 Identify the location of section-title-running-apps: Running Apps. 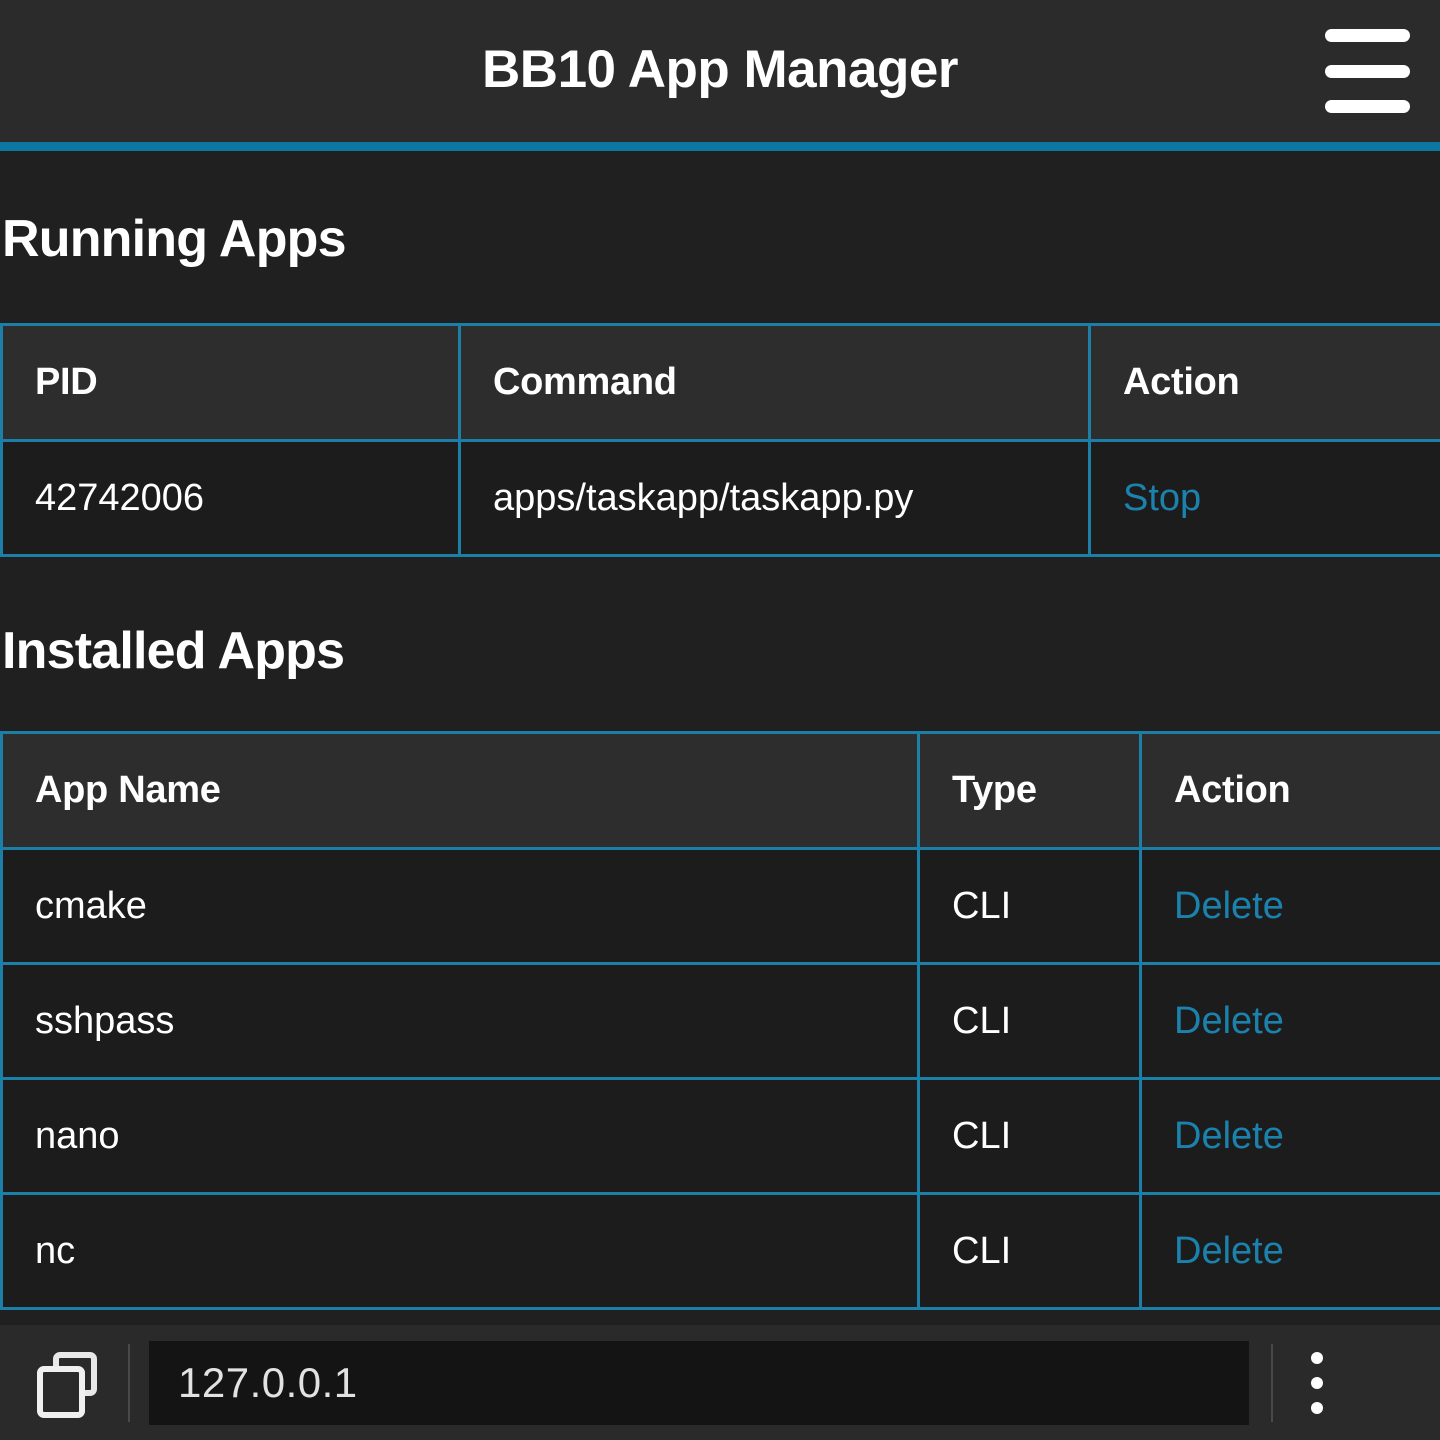
(174, 239).